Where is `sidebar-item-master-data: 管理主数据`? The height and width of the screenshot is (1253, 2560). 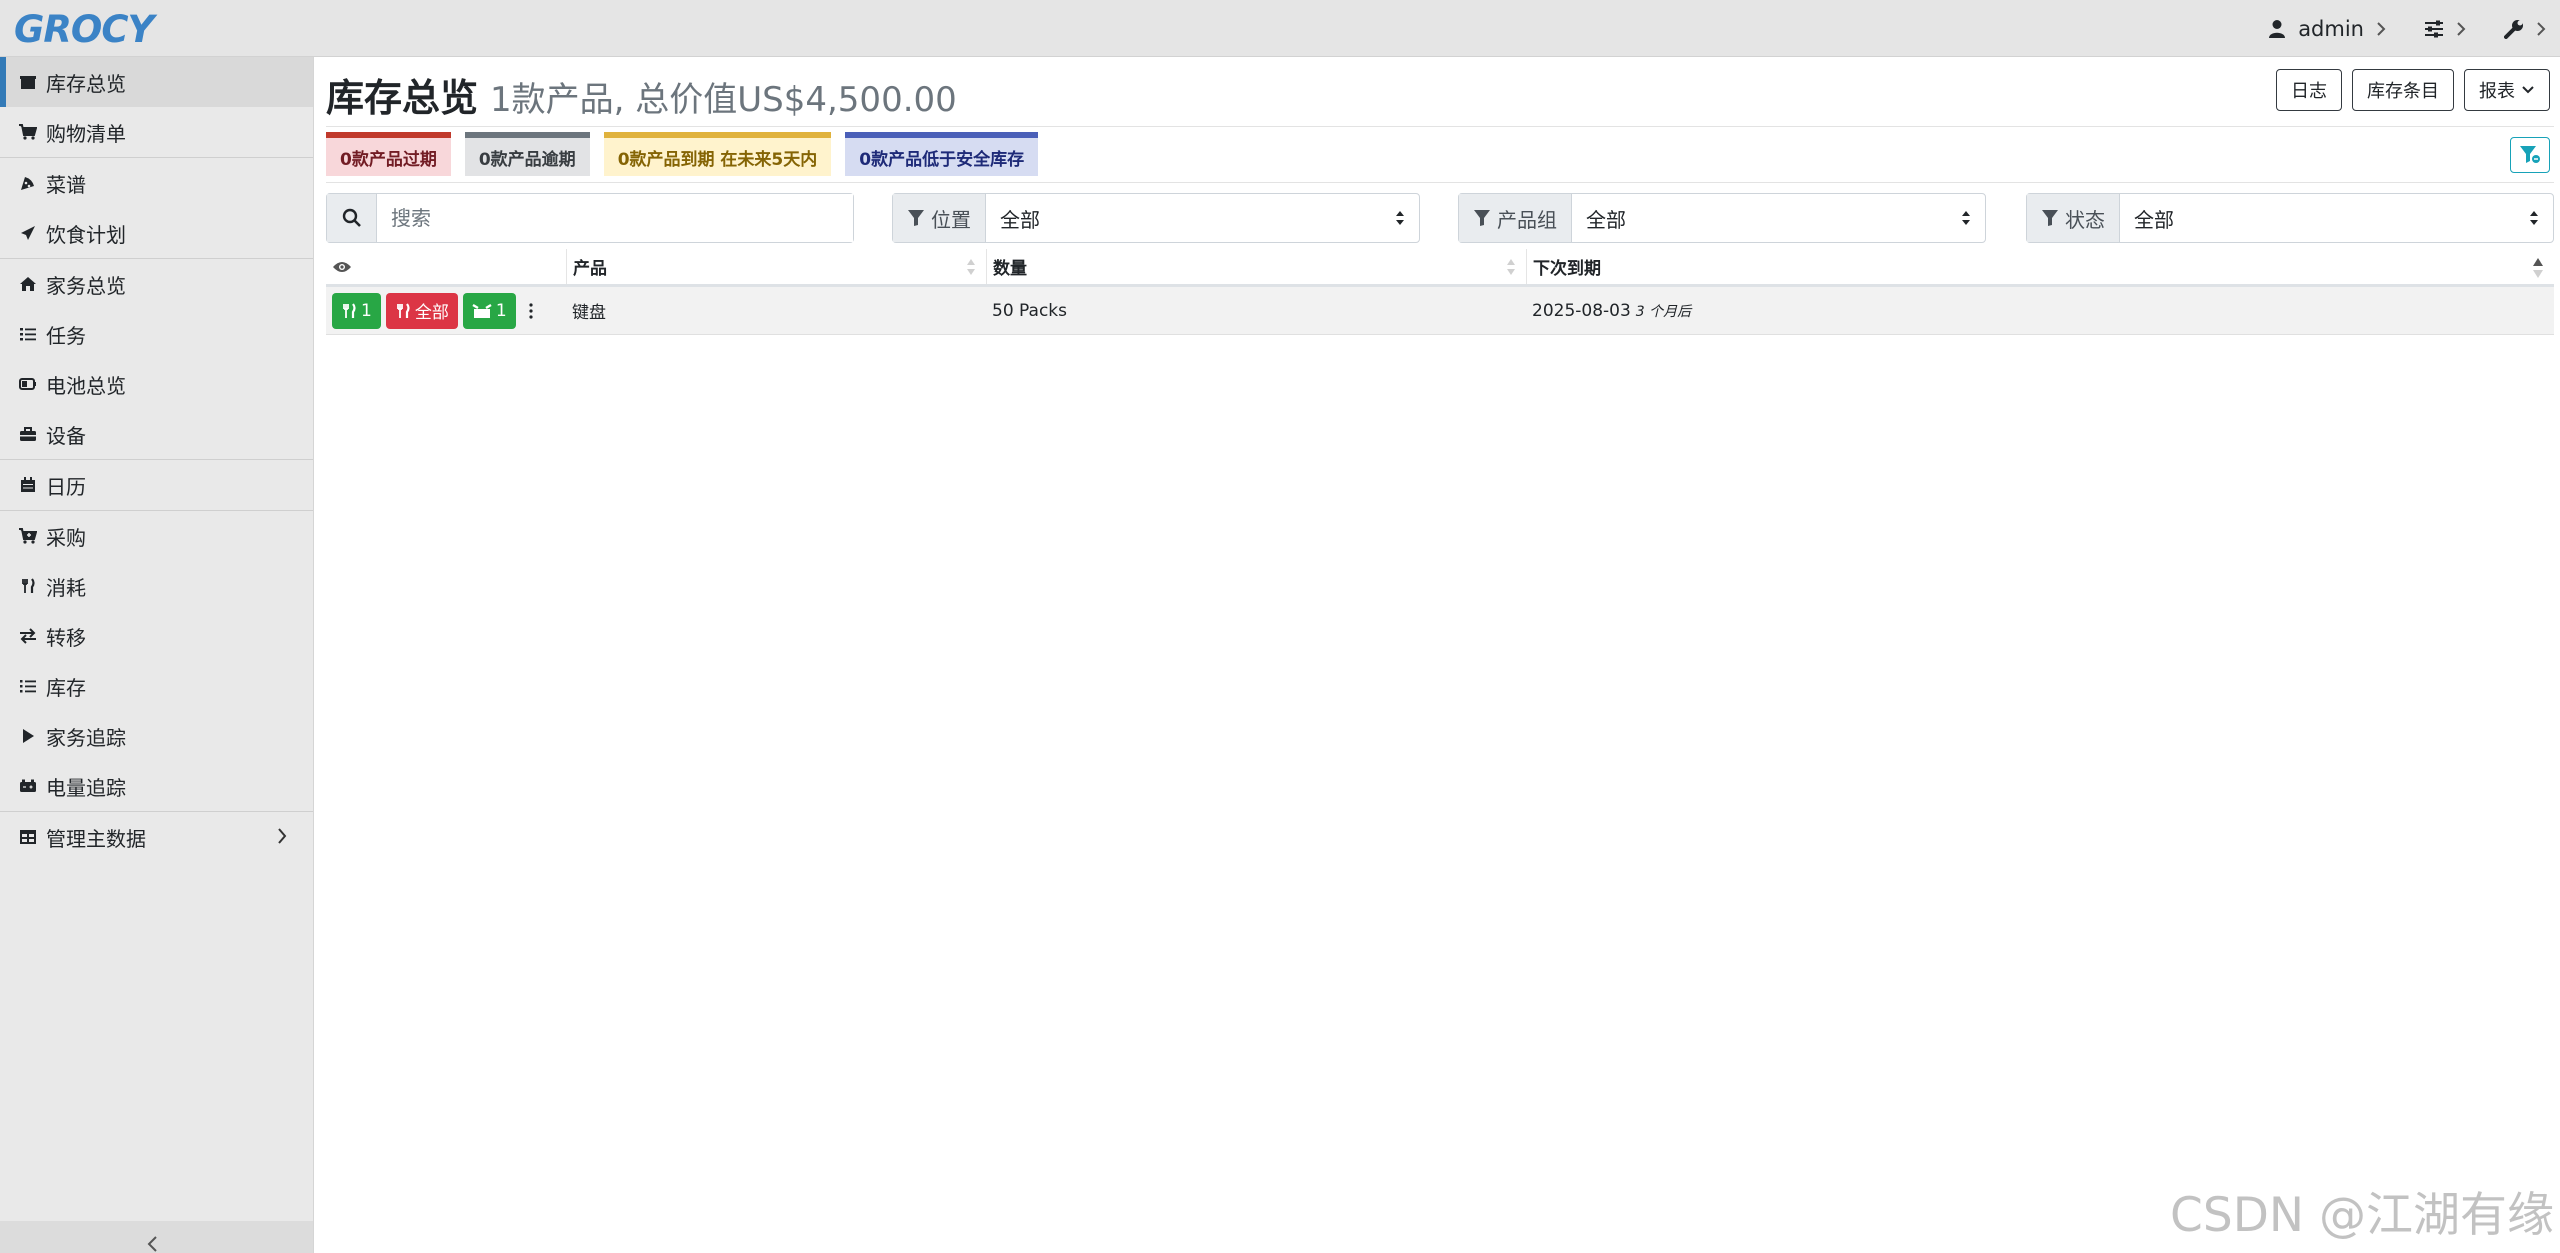 sidebar-item-master-data: 管理主数据 is located at coordinates (156, 837).